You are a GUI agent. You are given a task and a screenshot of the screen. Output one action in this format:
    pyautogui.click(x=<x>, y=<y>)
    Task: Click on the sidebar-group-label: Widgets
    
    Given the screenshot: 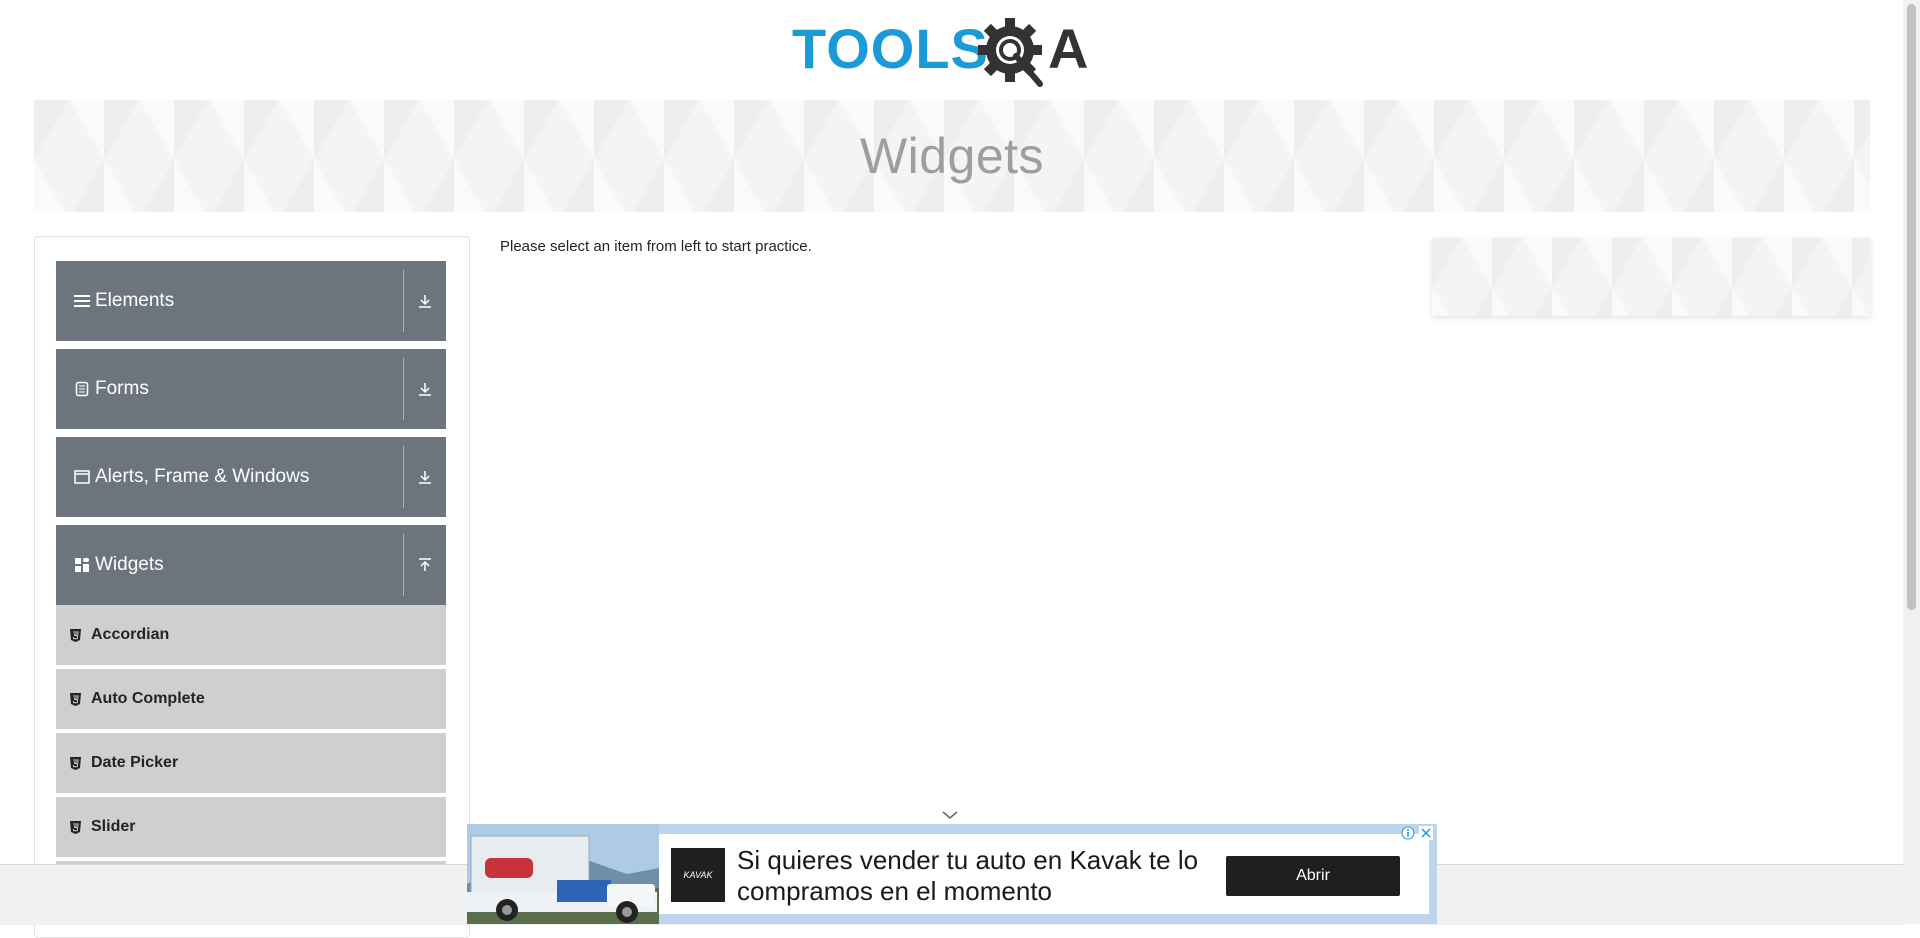 What is the action you would take?
    pyautogui.click(x=129, y=564)
    